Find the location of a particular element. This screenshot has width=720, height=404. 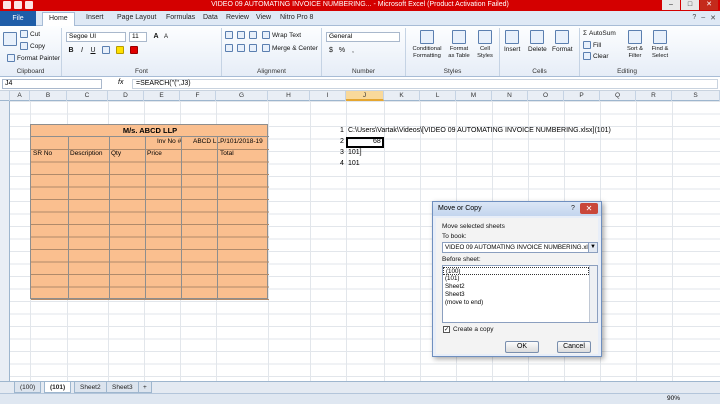

tab-page-layout: Page Layout is located at coordinates (136, 17).